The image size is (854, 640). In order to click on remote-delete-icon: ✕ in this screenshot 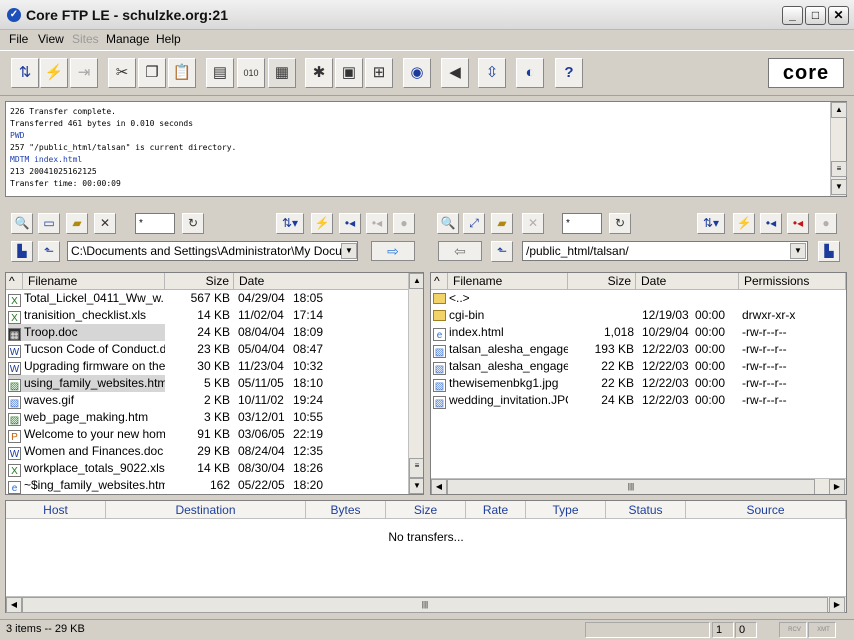, I will do `click(533, 223)`.